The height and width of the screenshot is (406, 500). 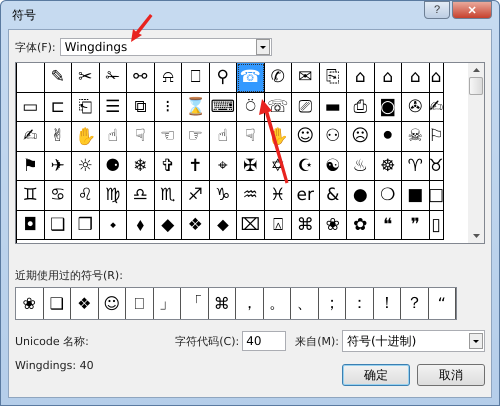 What do you see at coordinates (333, 225) in the screenshot?
I see `symbol-cell: ❀` at bounding box center [333, 225].